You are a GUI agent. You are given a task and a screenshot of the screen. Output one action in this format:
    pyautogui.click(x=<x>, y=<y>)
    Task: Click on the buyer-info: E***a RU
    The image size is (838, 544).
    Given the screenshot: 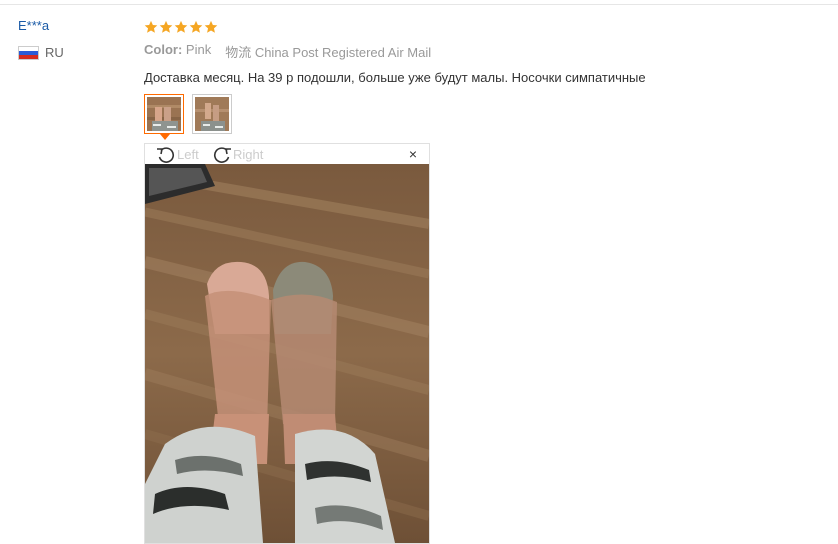 What is the action you would take?
    pyautogui.click(x=41, y=39)
    